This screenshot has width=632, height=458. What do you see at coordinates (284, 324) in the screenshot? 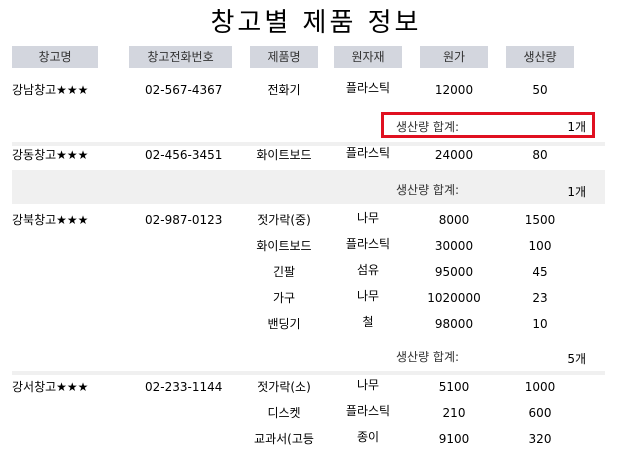
I see `product-name: 밴딩기` at bounding box center [284, 324].